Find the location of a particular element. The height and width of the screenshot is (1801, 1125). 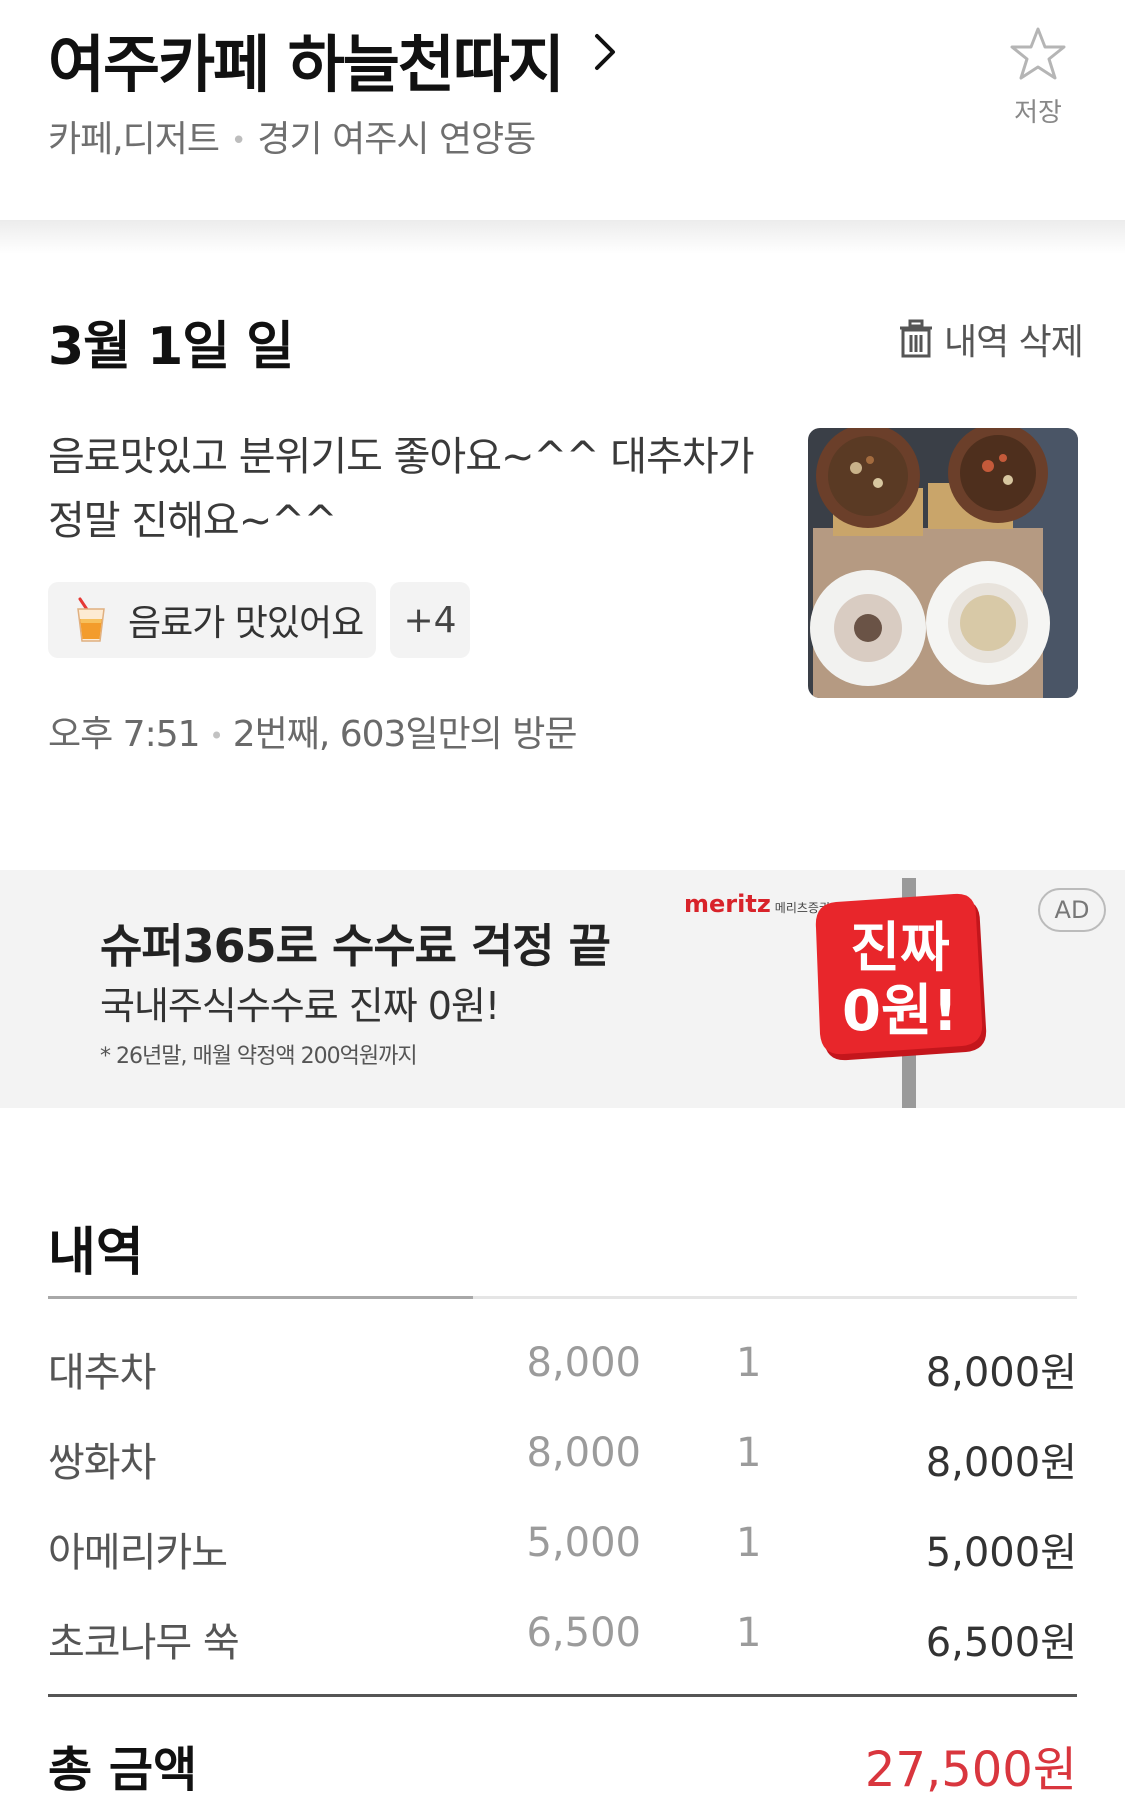

star-icon is located at coordinates (1038, 53).